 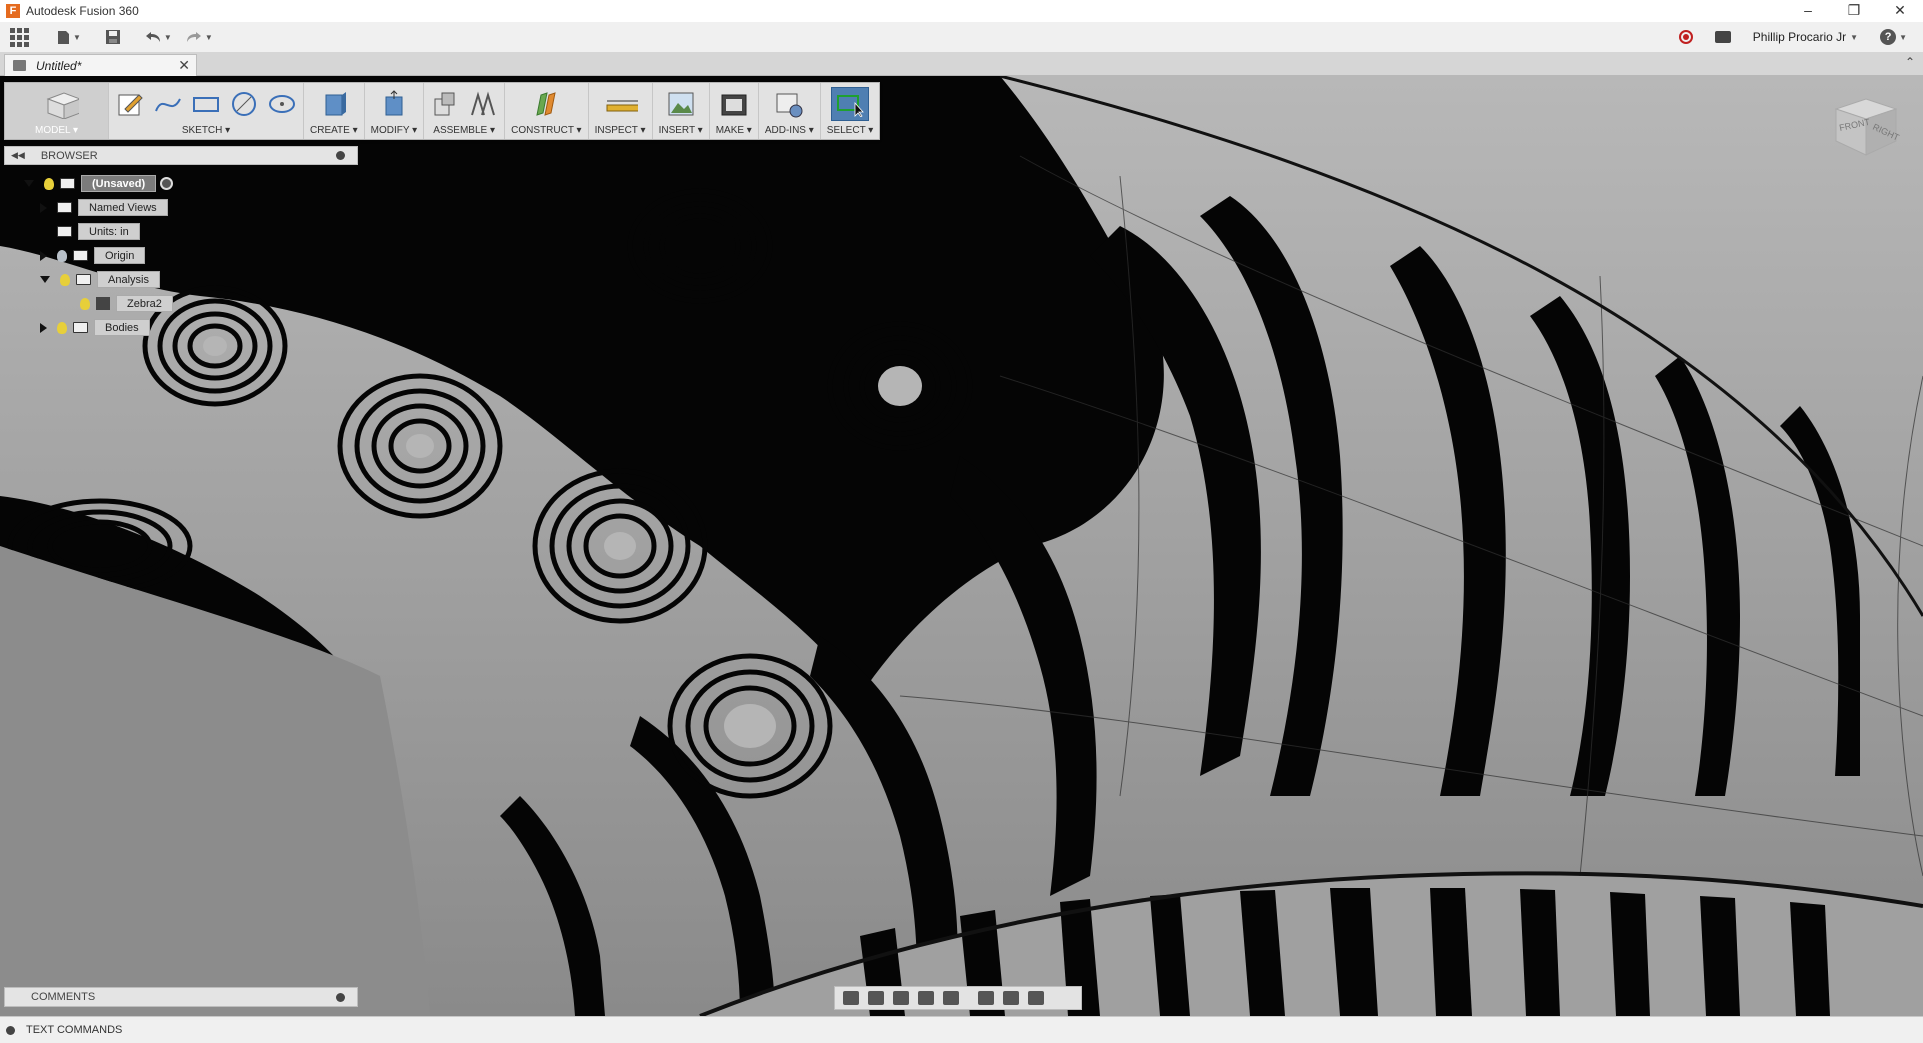 I want to click on toolbar-group-sketch: SKETCH ▾, so click(x=206, y=111).